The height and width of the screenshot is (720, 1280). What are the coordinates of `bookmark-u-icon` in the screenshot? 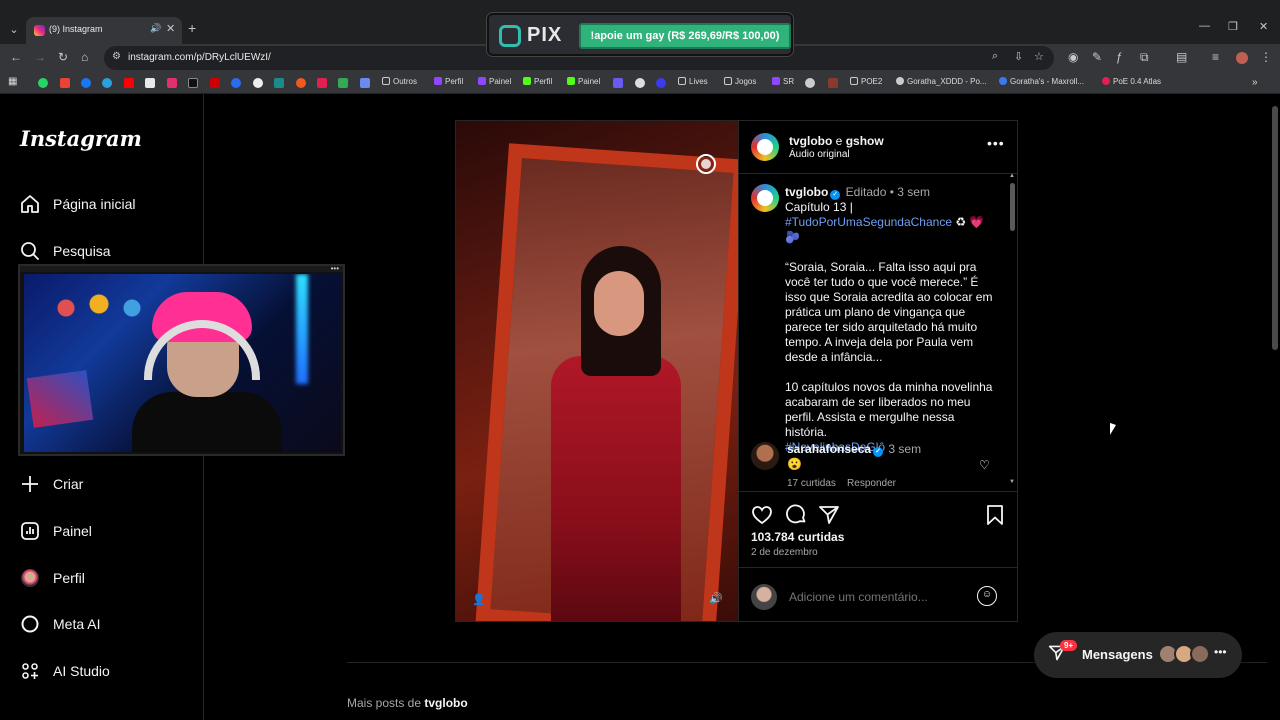 It's located at (661, 83).